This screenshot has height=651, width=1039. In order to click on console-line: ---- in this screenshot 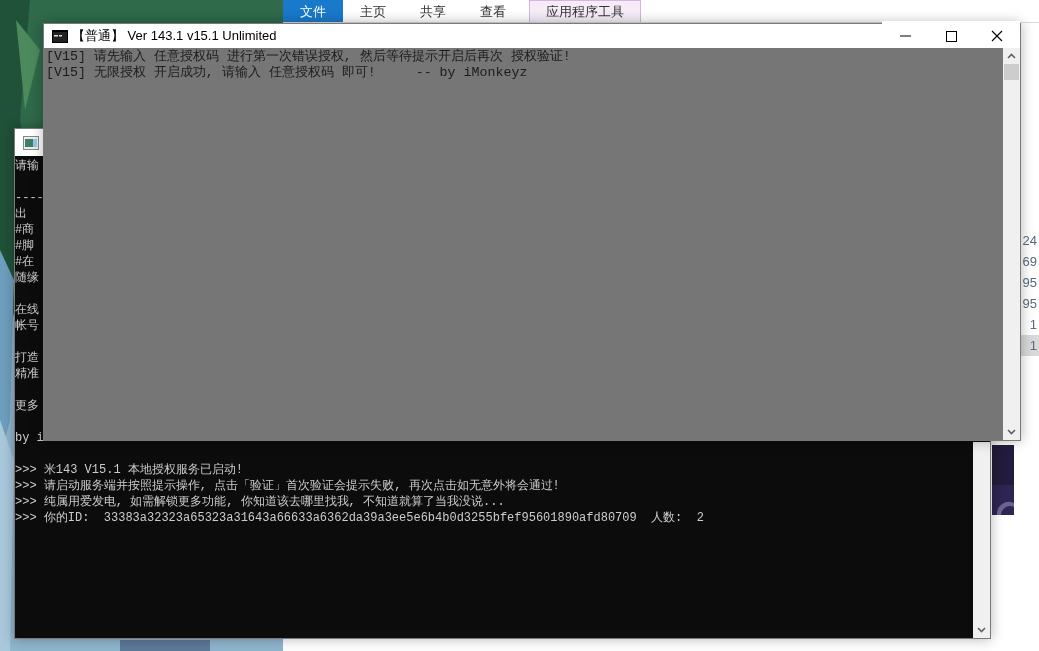, I will do `click(29, 198)`.